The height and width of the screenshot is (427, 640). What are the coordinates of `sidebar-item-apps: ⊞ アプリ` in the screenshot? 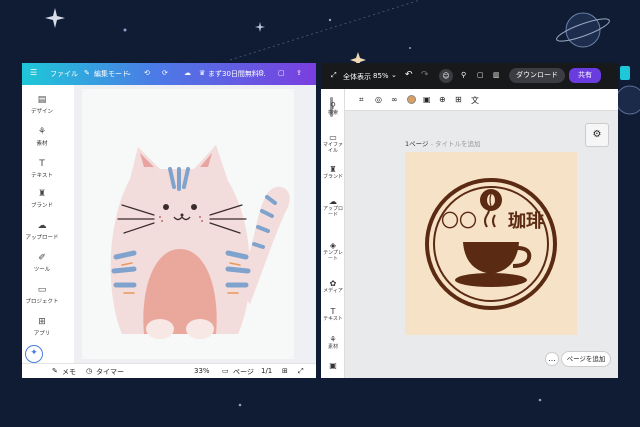 It's located at (42, 327).